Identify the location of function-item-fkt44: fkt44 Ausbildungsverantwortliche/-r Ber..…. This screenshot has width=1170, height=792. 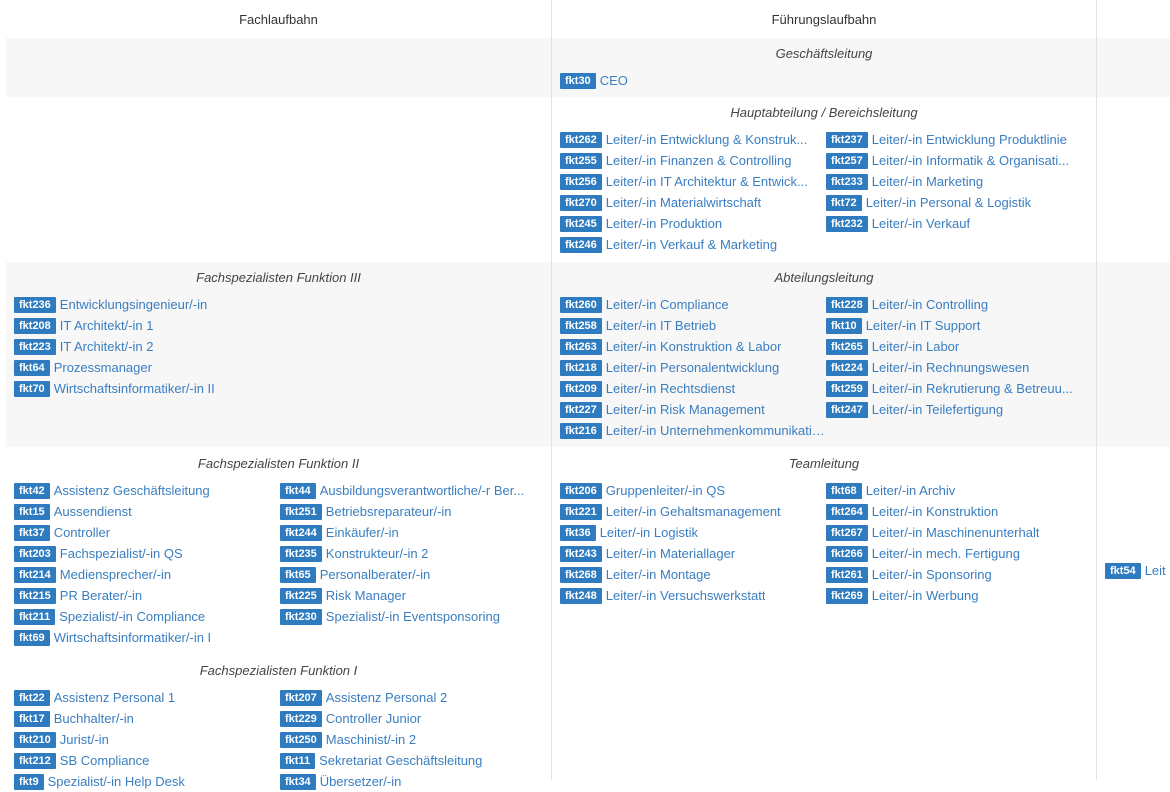
(413, 490).